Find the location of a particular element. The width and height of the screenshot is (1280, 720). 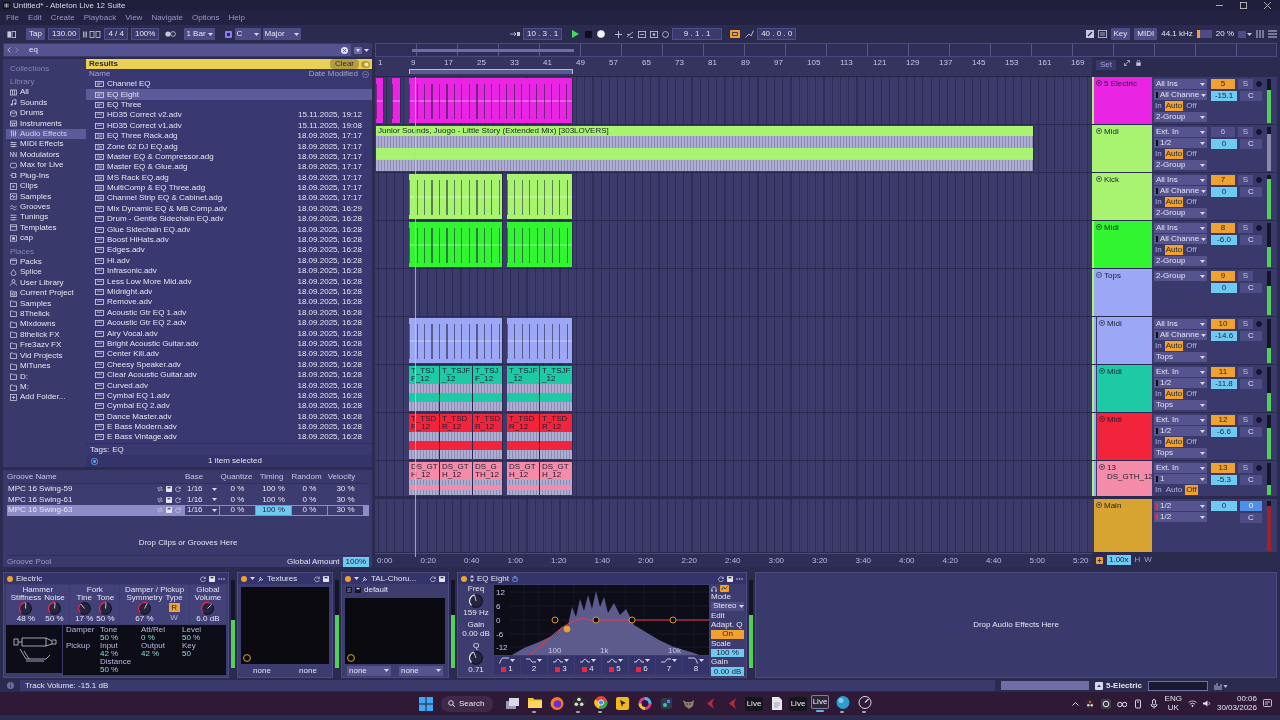

monitor-button: Off is located at coordinates (1191, 250).